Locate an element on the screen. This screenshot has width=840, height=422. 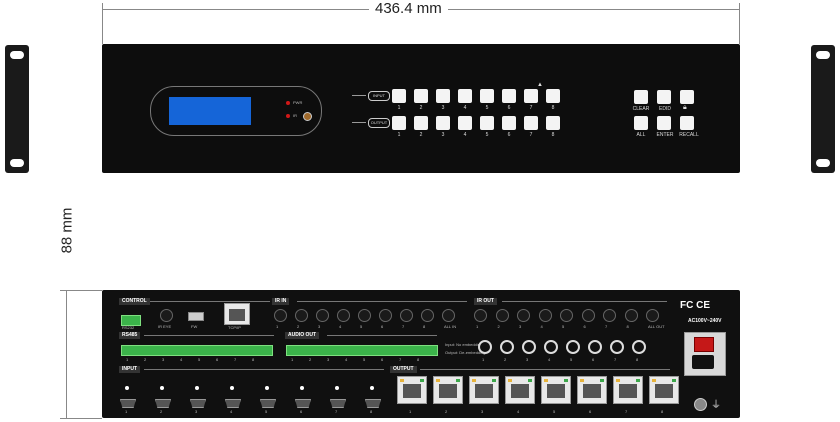
hdmi-input-label: 5 is located at coordinates (266, 411).